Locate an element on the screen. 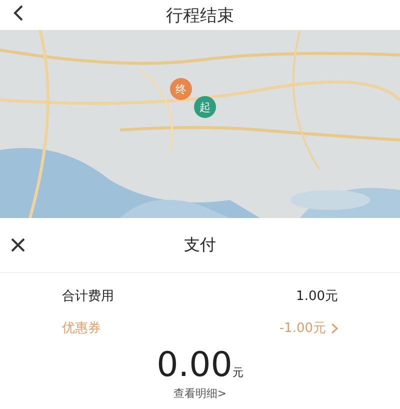  fee-label: 合计费用 is located at coordinates (88, 296).